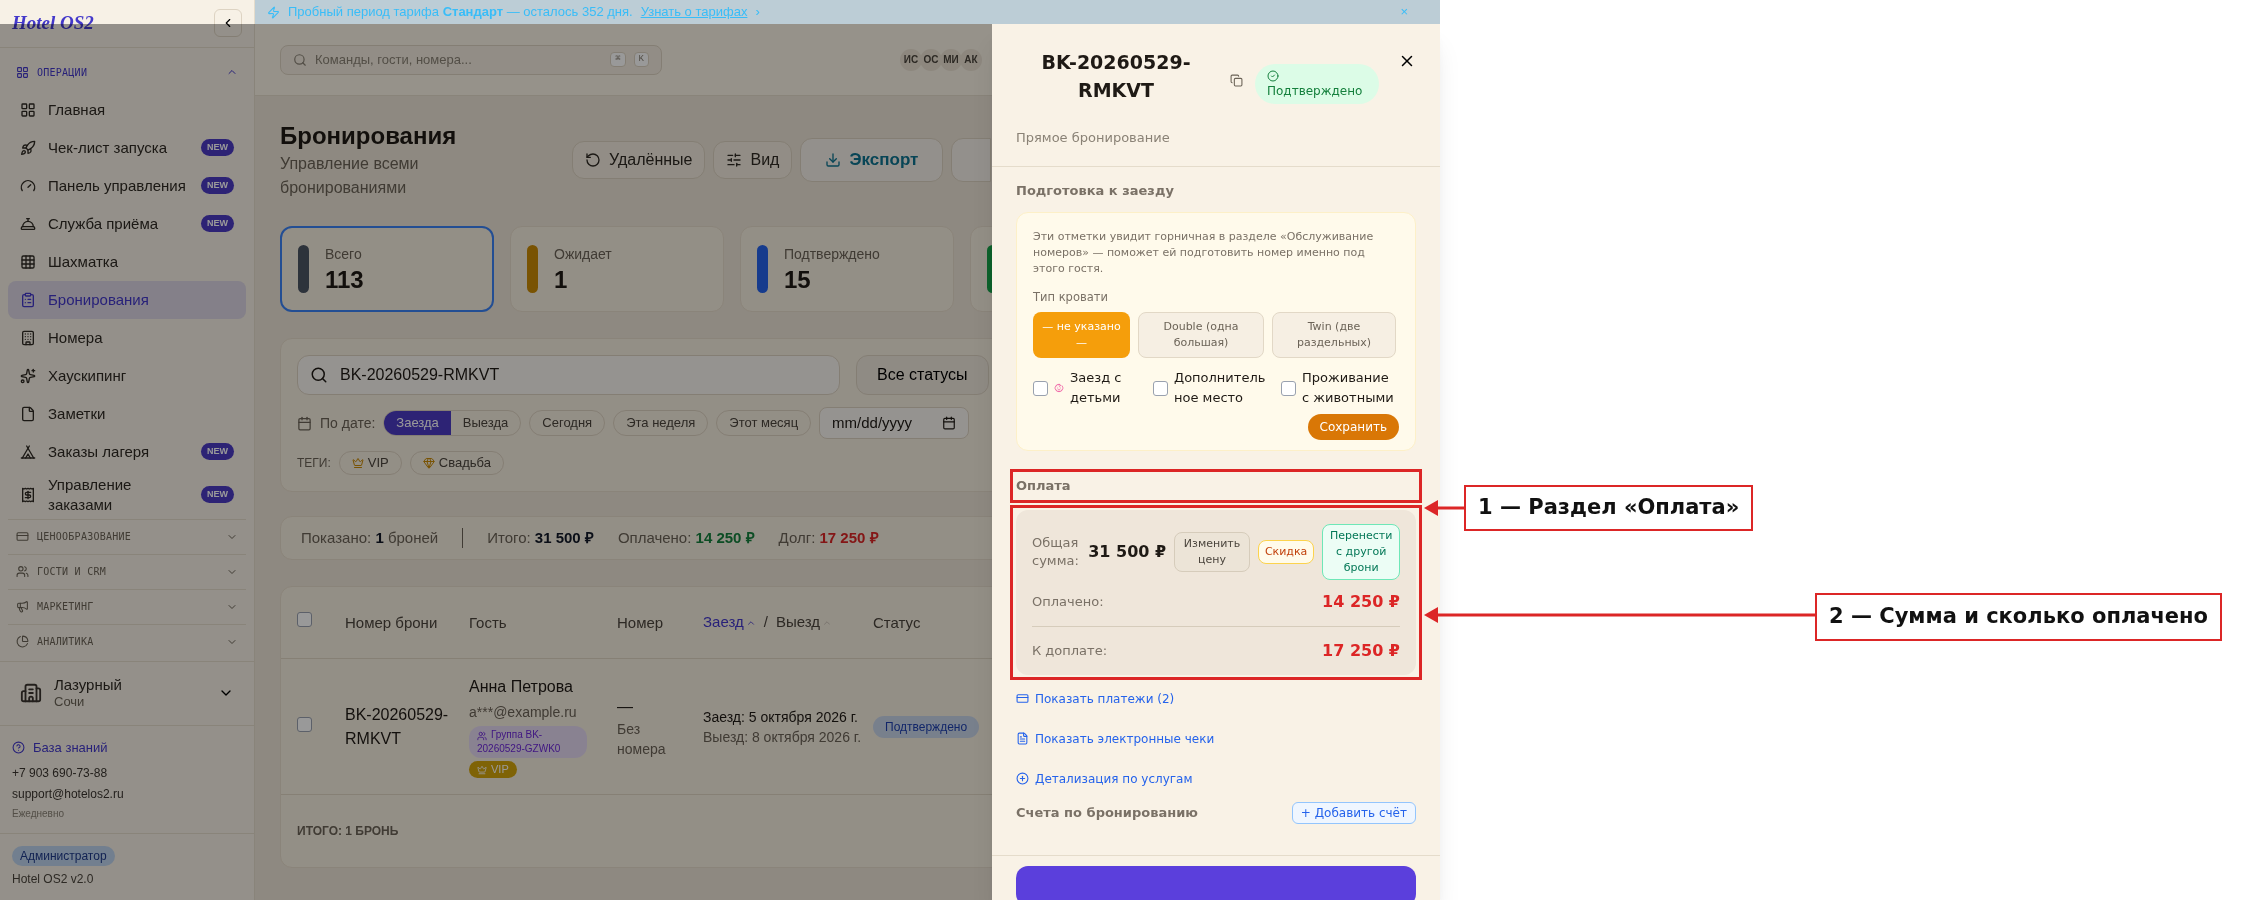 The height and width of the screenshot is (900, 2263). Describe the element at coordinates (228, 23) in the screenshot. I see `collapse-button` at that location.